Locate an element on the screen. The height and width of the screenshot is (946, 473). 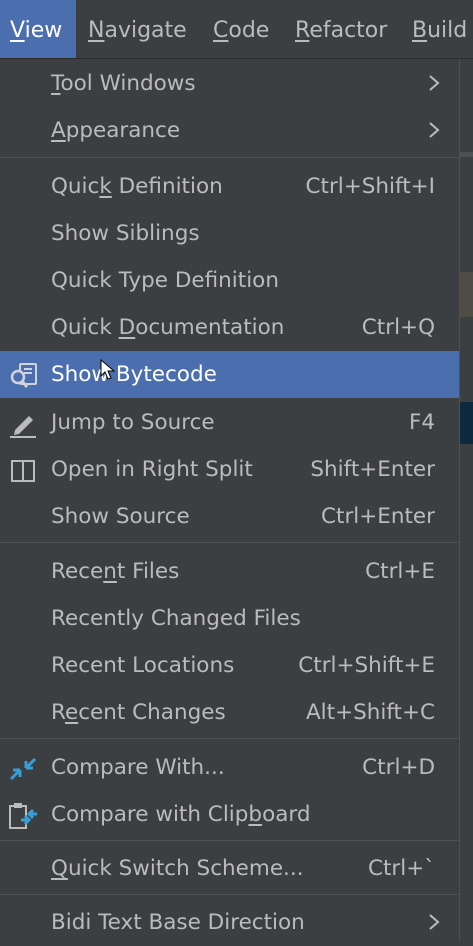
menu-item-tool-windows: Tool Windows is located at coordinates (229, 83).